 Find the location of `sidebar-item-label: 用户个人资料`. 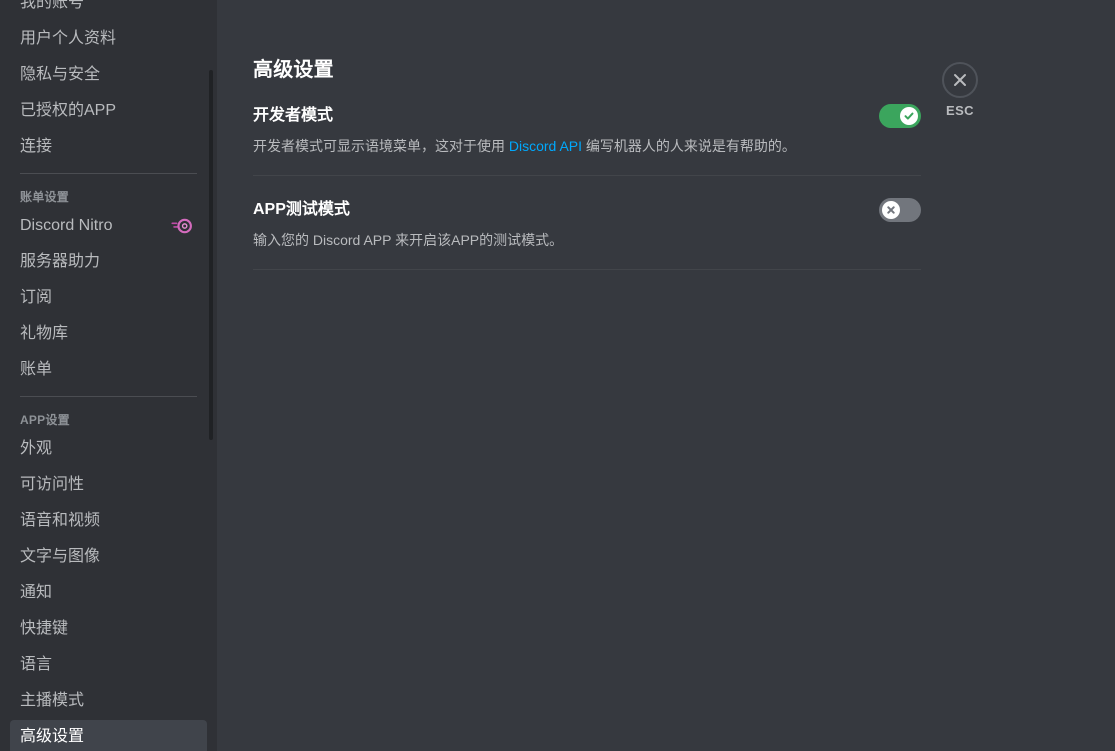

sidebar-item-label: 用户个人资料 is located at coordinates (68, 38).